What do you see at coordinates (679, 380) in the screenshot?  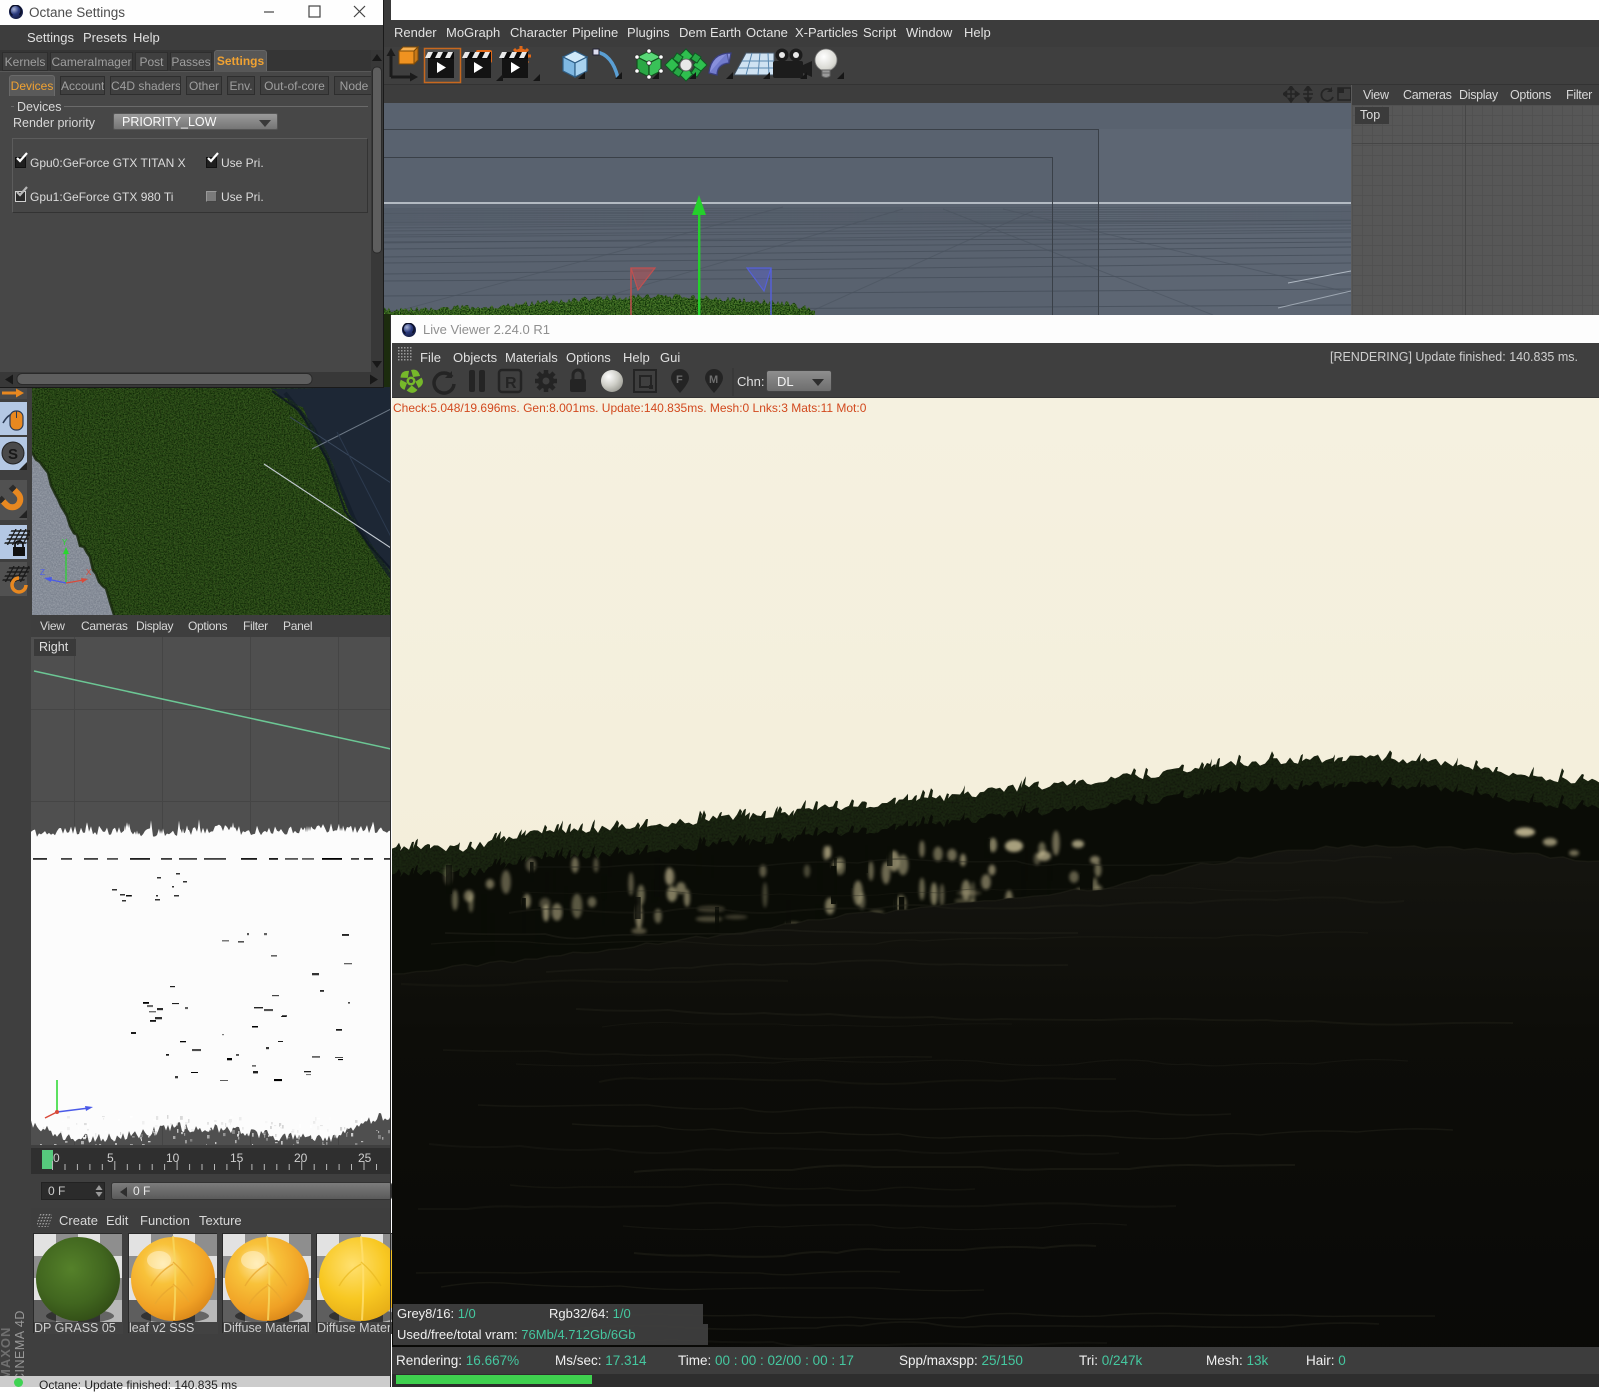 I see `svg-text: F` at bounding box center [679, 380].